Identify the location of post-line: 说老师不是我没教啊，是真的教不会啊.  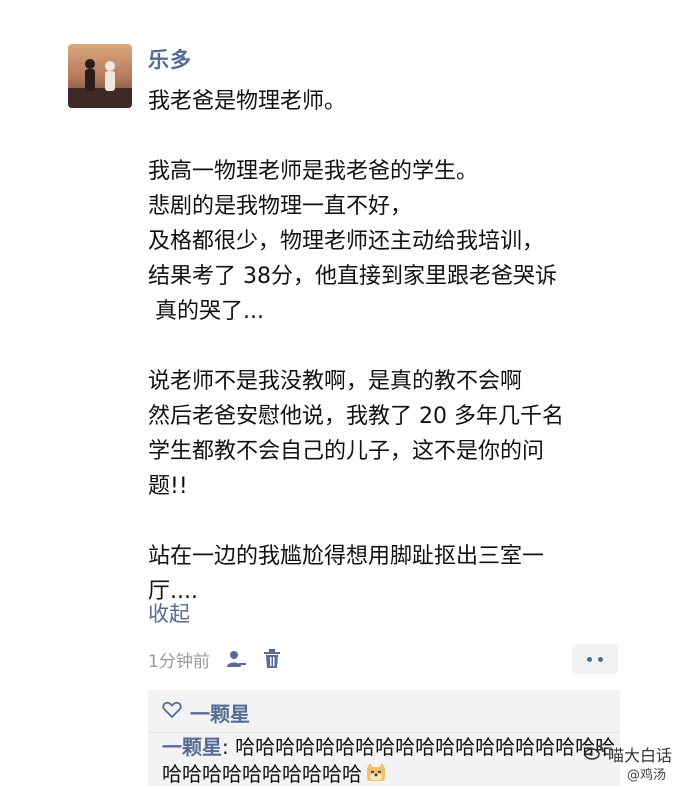
(335, 381).